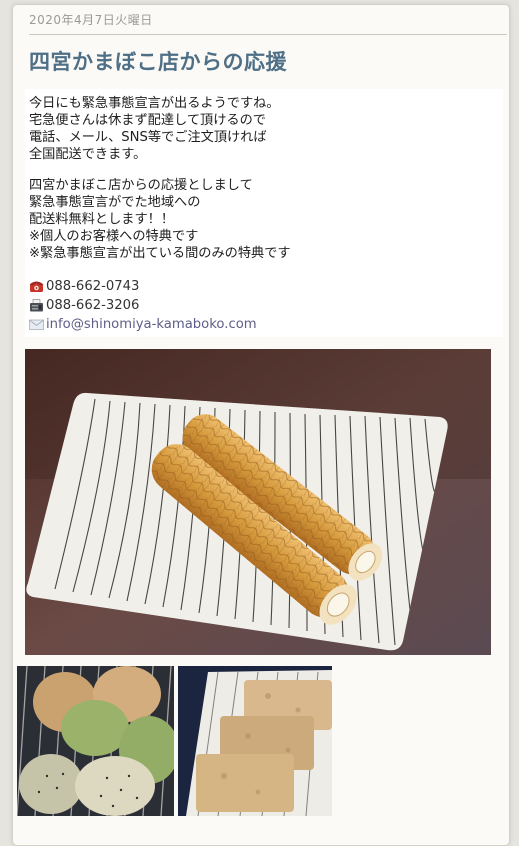  What do you see at coordinates (36, 286) in the screenshot?
I see `telephone-icon` at bounding box center [36, 286].